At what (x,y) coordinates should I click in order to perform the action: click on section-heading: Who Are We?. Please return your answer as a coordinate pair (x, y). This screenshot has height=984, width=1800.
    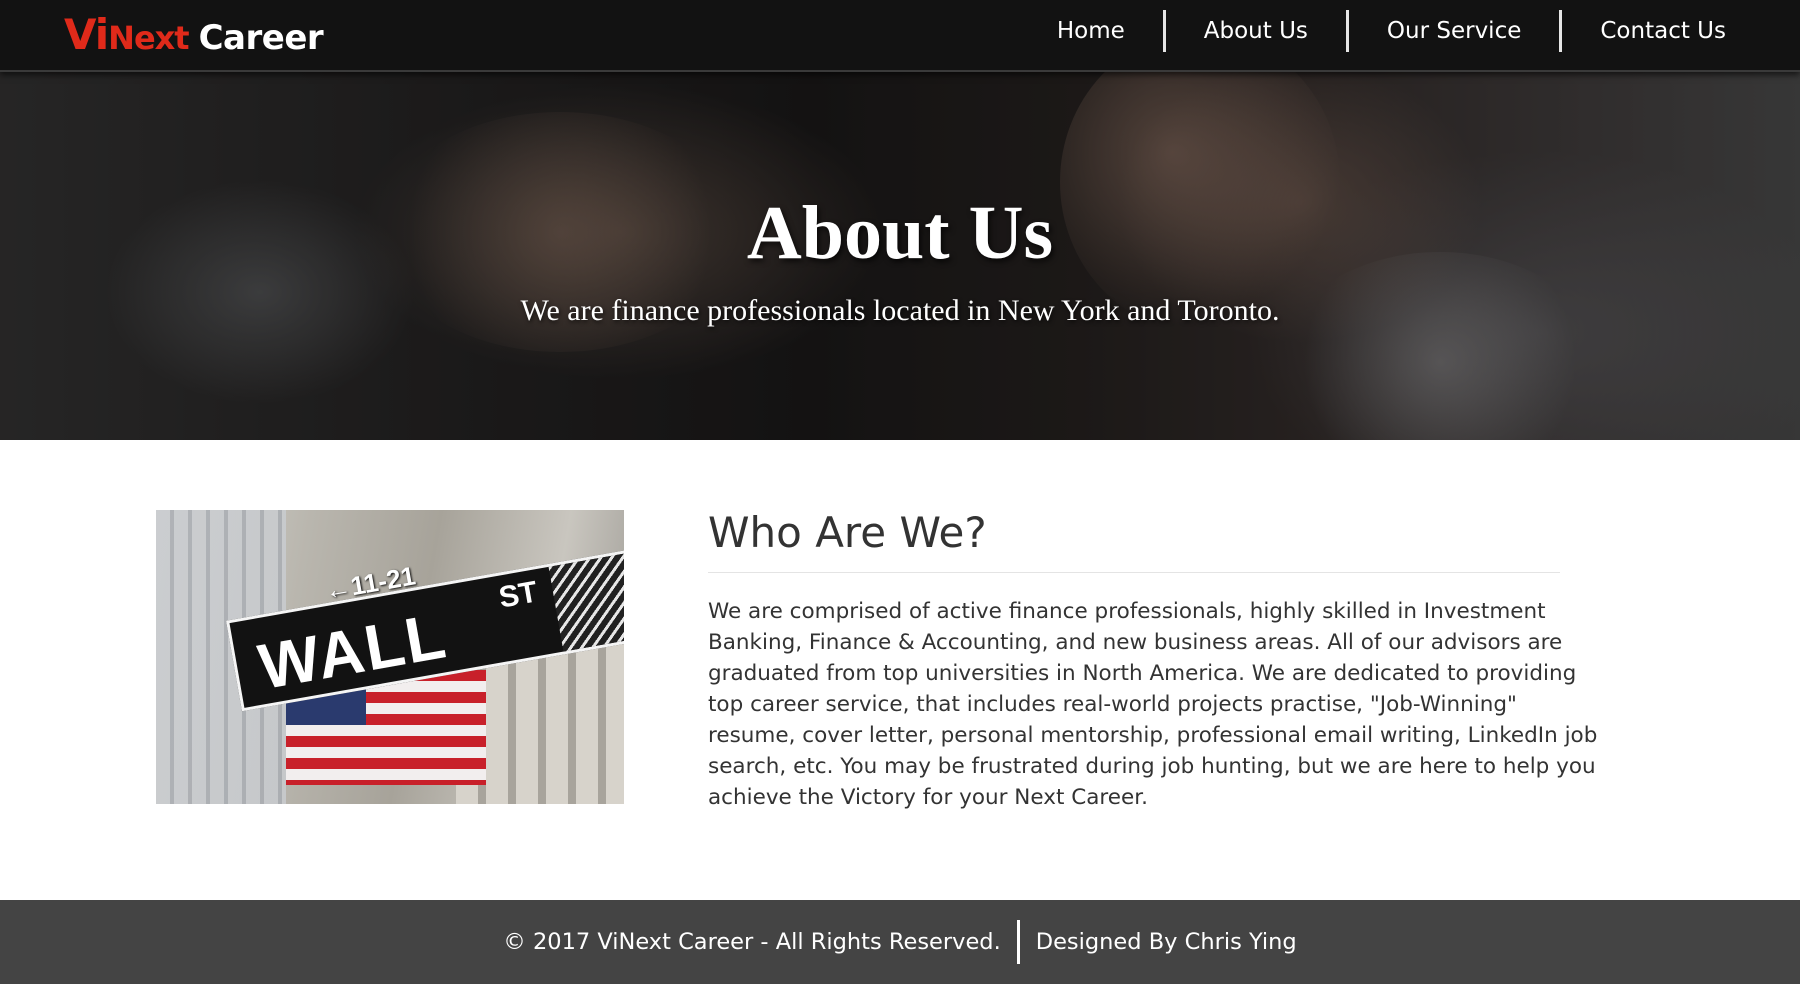
    Looking at the image, I should click on (847, 532).